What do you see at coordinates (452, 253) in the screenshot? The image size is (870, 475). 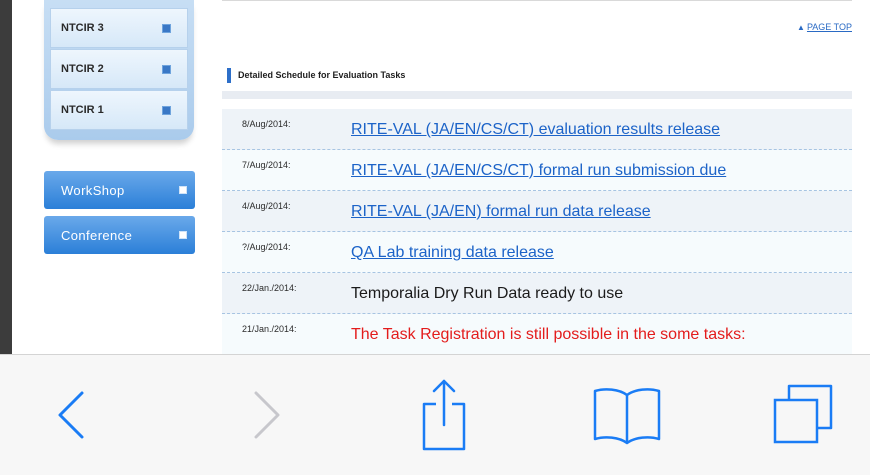 I see `schedule-link: QA Lab training data release` at bounding box center [452, 253].